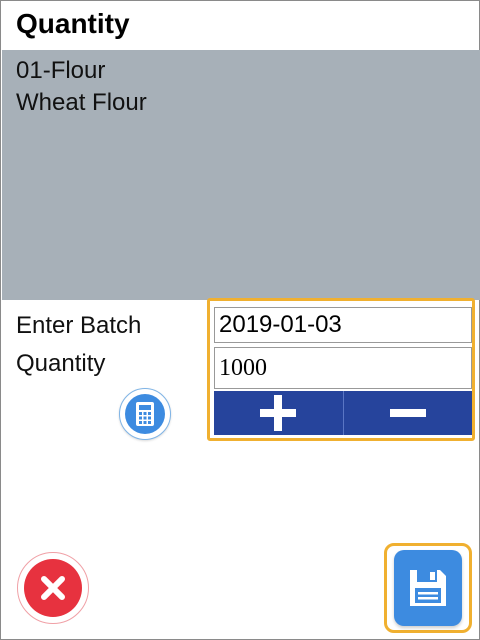 This screenshot has height=640, width=480. I want to click on calculator-icon, so click(145, 414).